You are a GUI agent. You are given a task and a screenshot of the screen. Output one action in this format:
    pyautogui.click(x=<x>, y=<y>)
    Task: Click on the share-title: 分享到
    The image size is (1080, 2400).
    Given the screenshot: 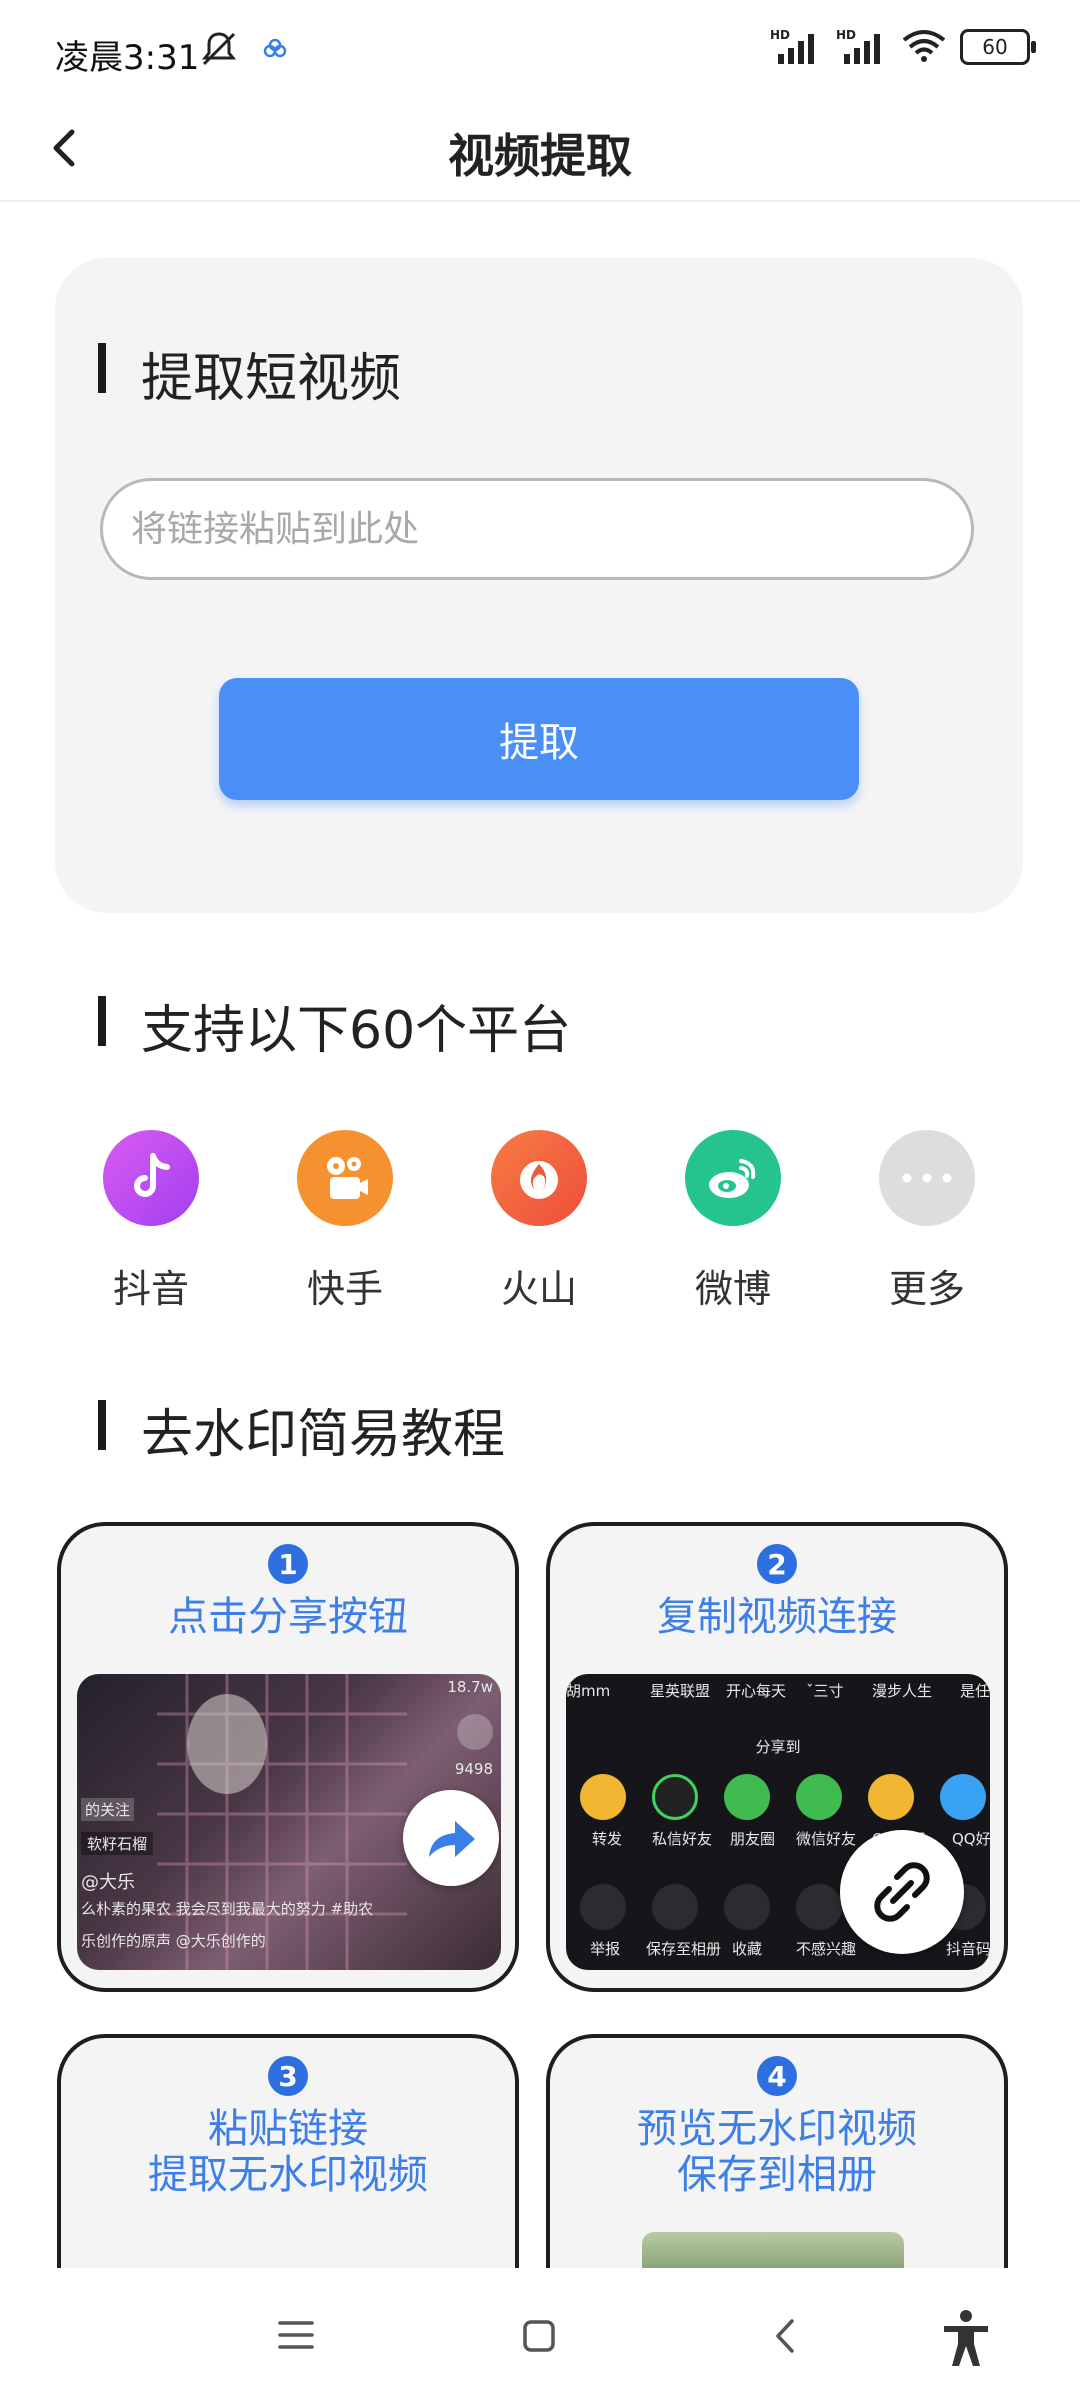 What is the action you would take?
    pyautogui.click(x=778, y=1747)
    